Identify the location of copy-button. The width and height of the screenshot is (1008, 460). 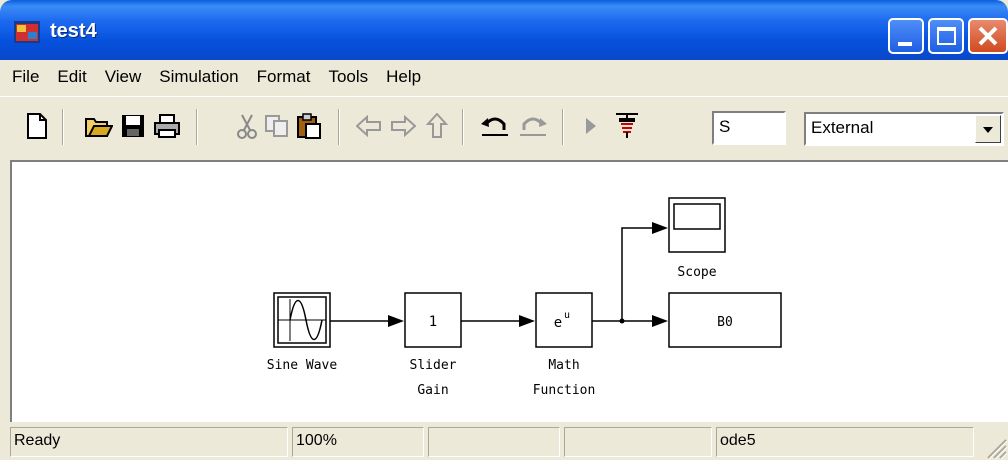
(277, 126).